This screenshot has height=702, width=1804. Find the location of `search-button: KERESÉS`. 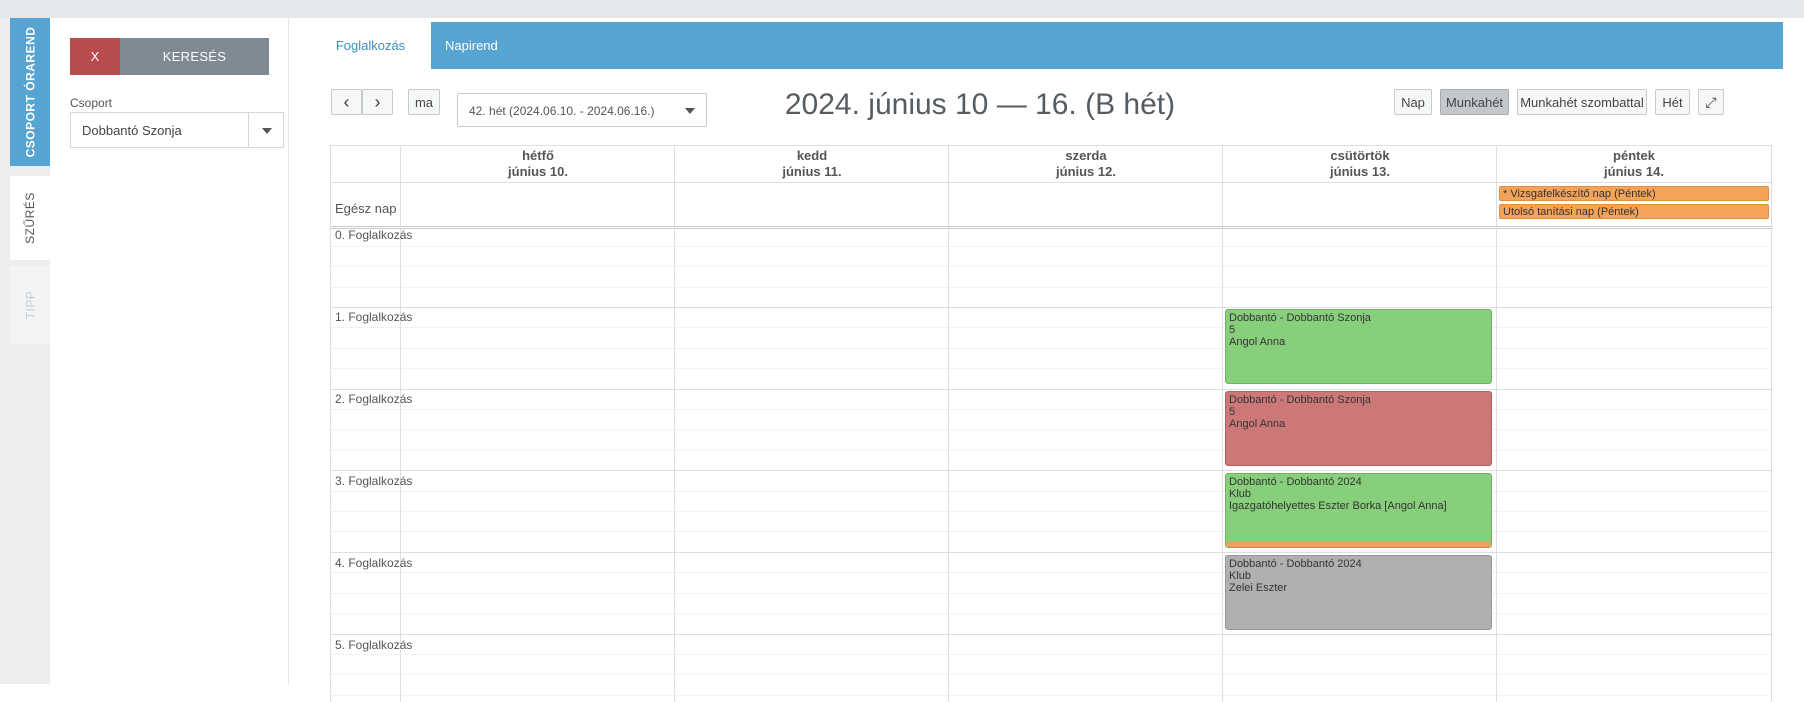

search-button: KERESÉS is located at coordinates (194, 56).